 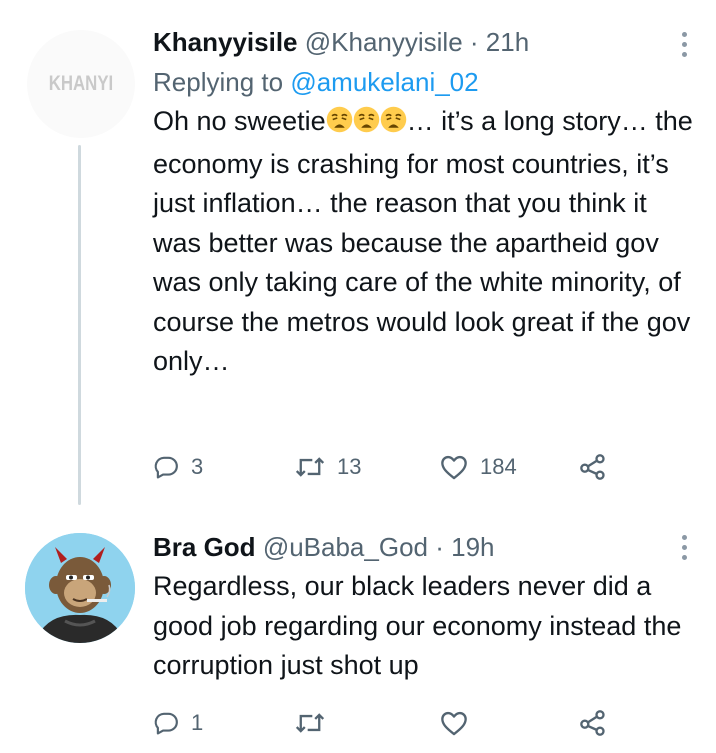 I want to click on reply-button: 3, so click(x=178, y=467).